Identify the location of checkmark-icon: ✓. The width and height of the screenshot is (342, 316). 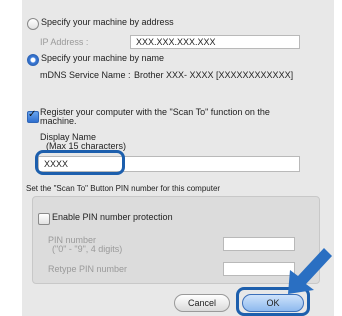
(32, 114).